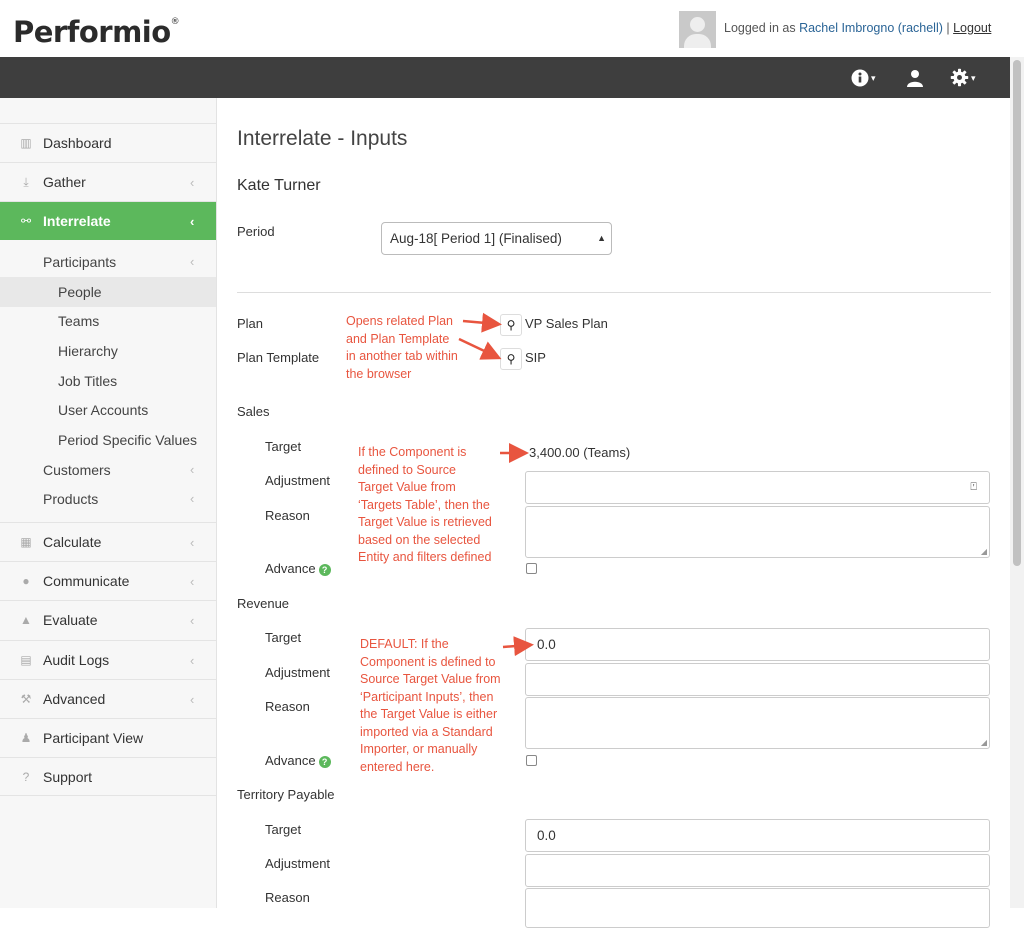 The width and height of the screenshot is (1024, 928). Describe the element at coordinates (757, 908) in the screenshot. I see `territory-reason-textarea` at that location.